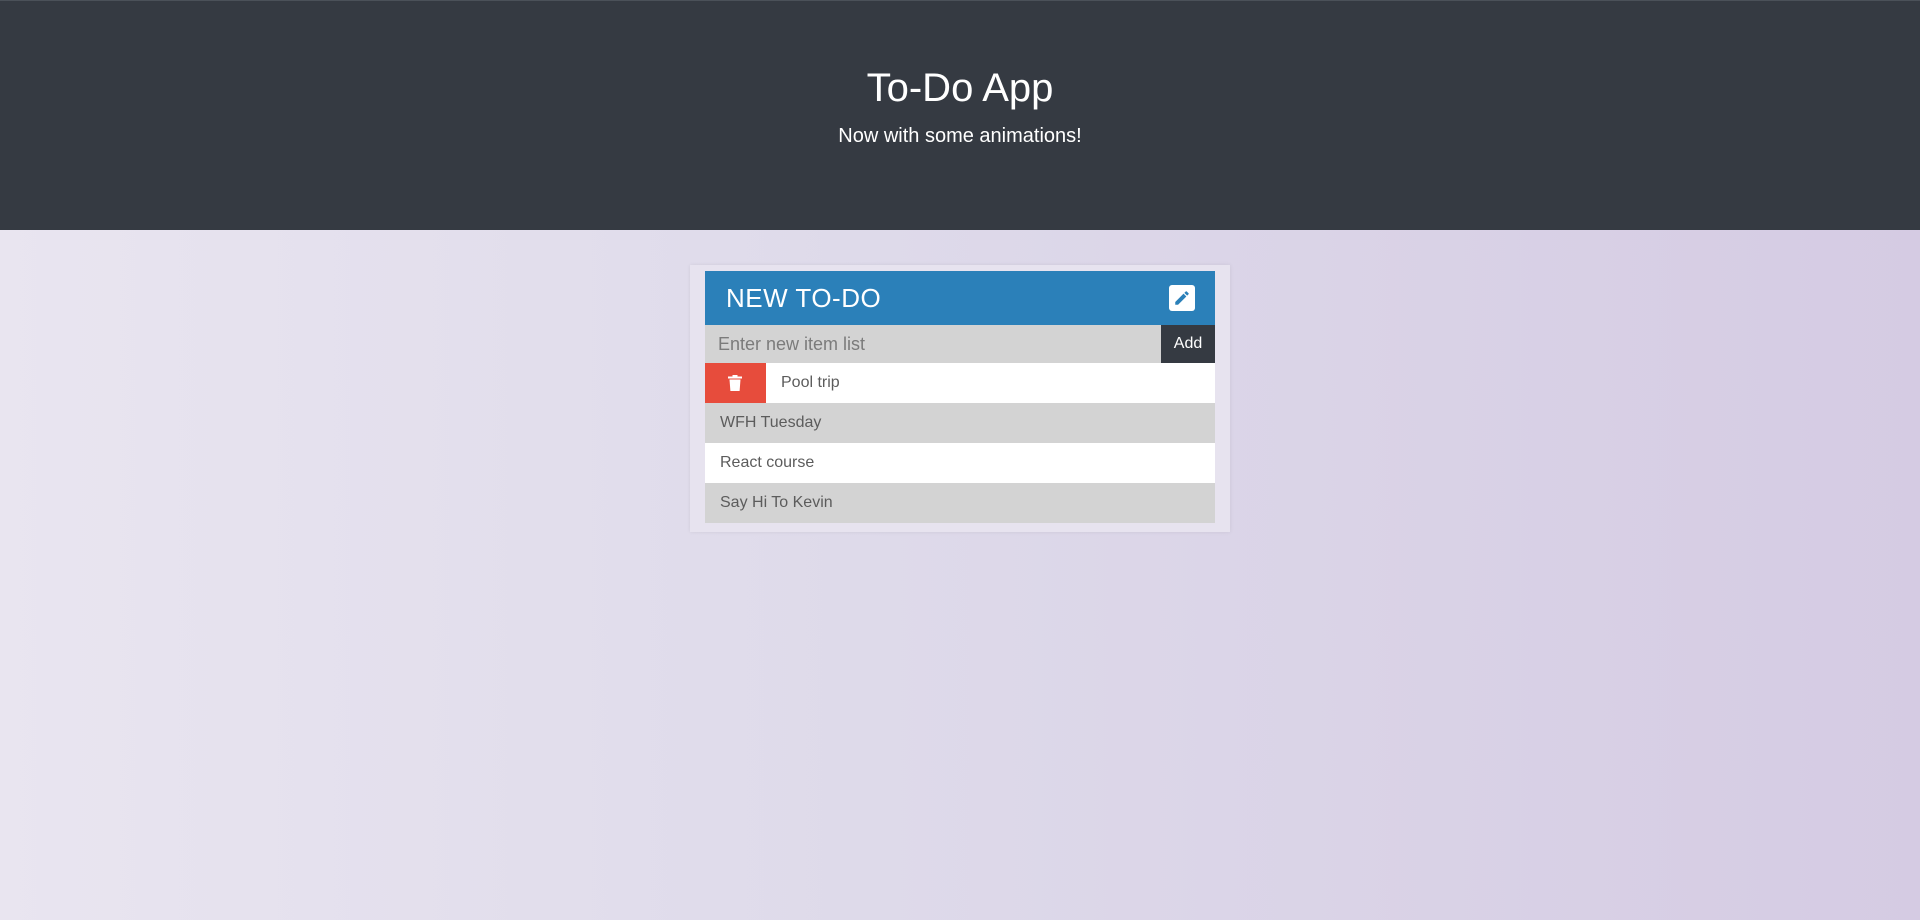  I want to click on new-item-row: Add, so click(960, 344).